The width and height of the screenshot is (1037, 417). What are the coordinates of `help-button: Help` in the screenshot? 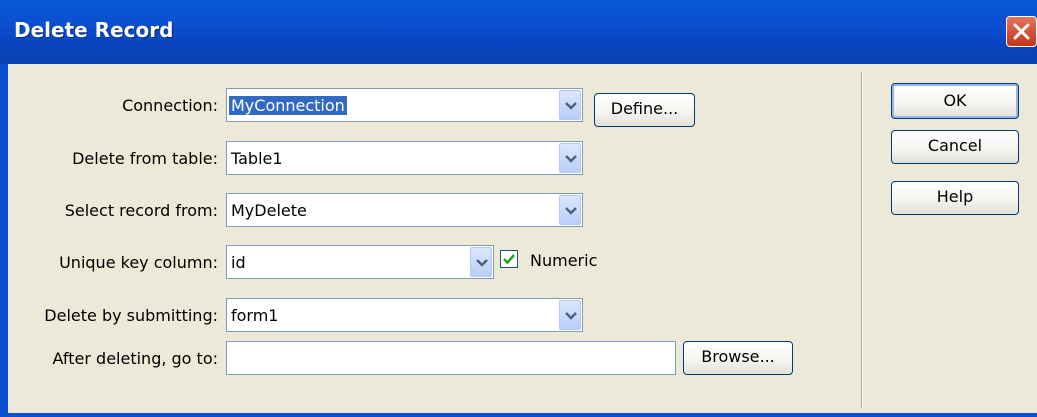 It's located at (955, 198).